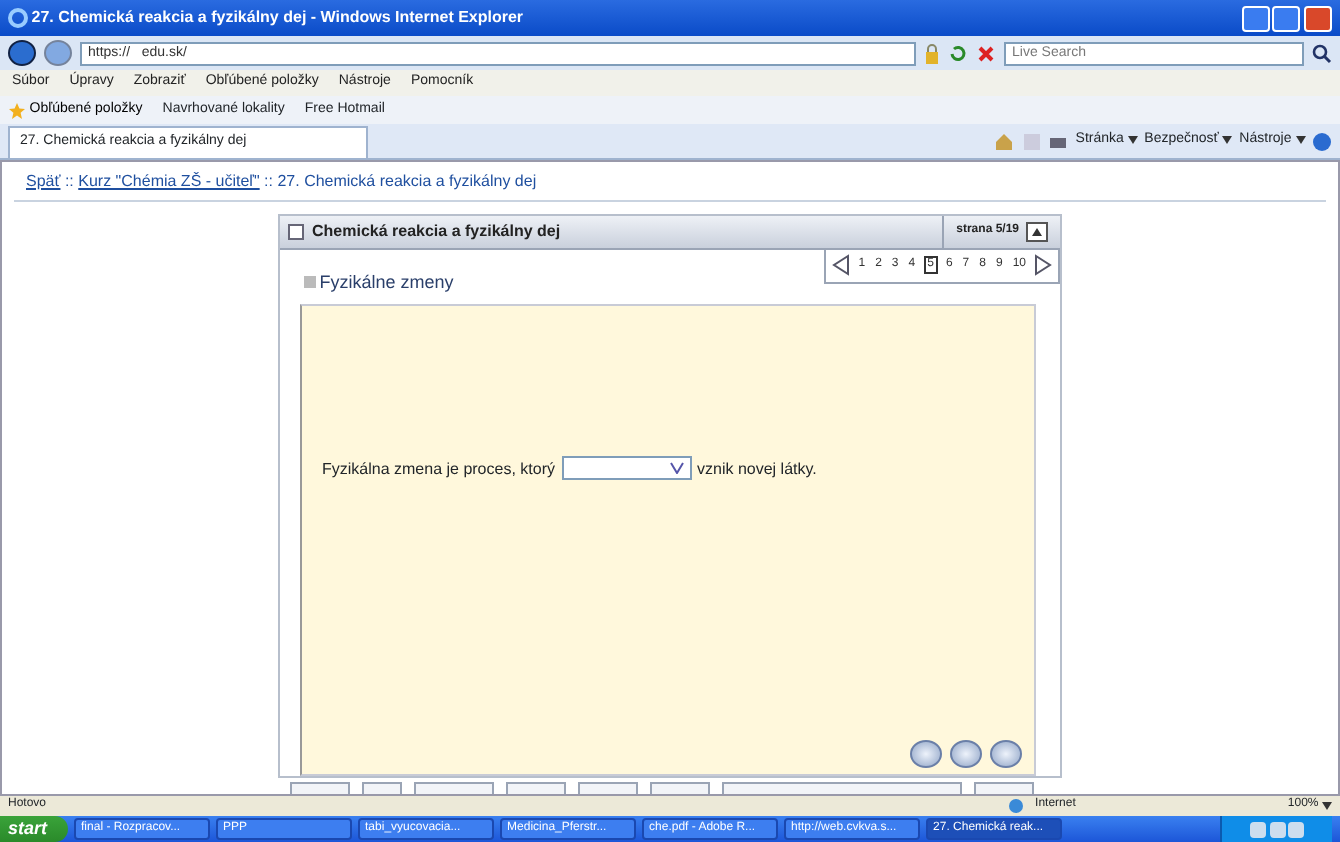  What do you see at coordinates (1322, 53) in the screenshot?
I see `search-icon` at bounding box center [1322, 53].